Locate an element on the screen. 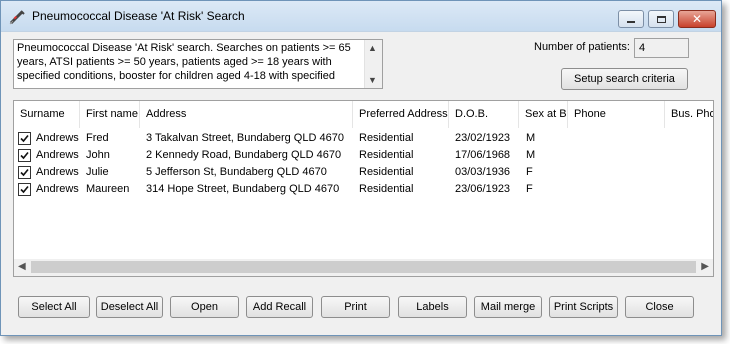 This screenshot has width=730, height=344. cell-first-name: Maureen is located at coordinates (108, 189).